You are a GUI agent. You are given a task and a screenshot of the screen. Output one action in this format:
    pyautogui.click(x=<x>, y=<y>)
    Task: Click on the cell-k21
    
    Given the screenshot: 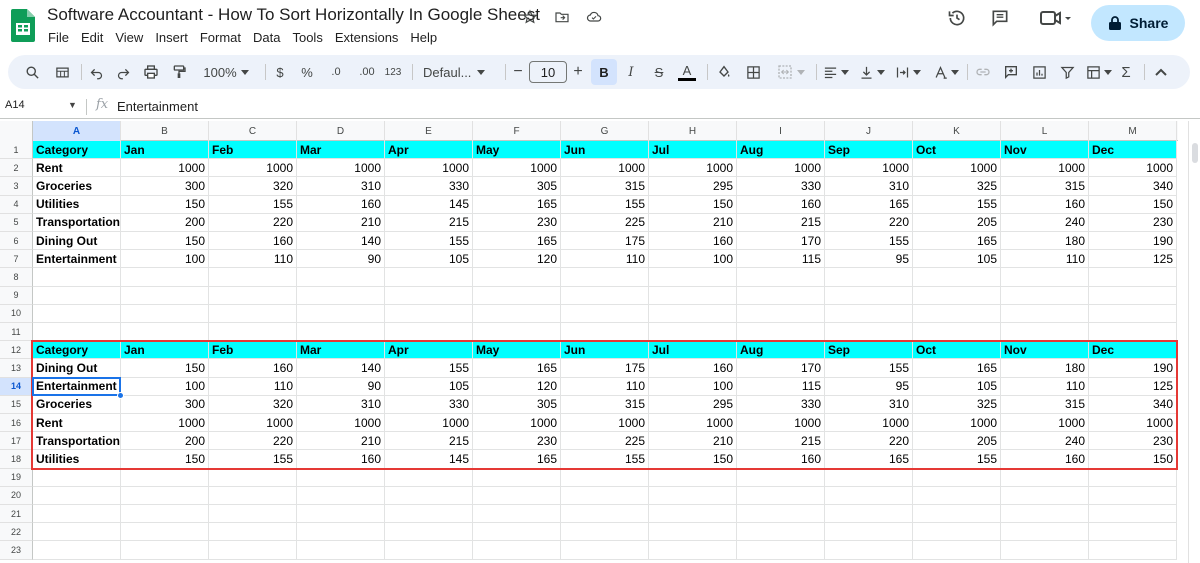 What is the action you would take?
    pyautogui.click(x=957, y=514)
    